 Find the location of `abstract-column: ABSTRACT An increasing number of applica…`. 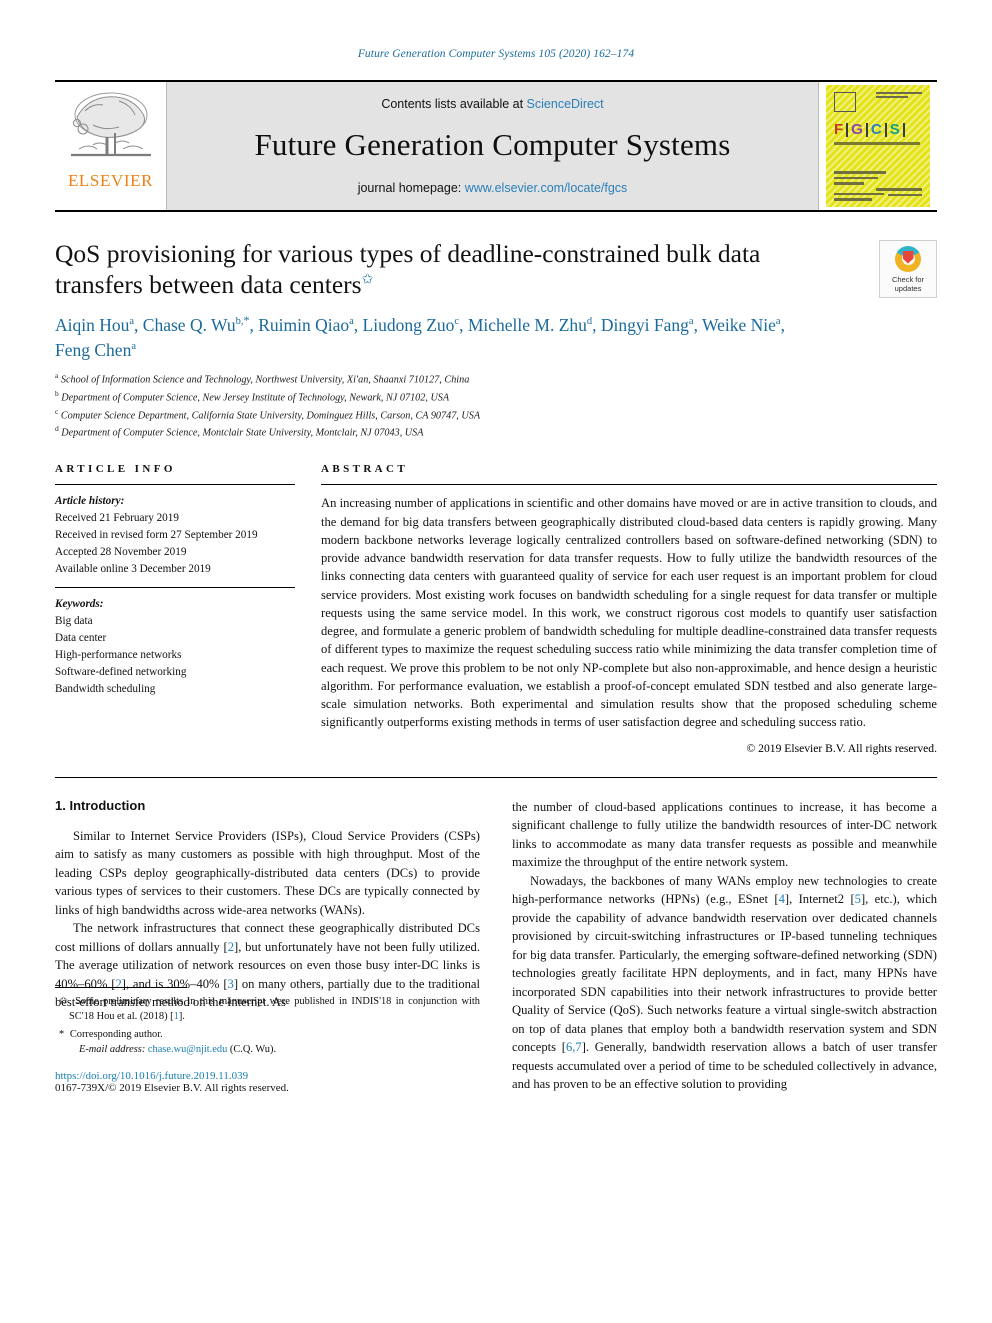

abstract-column: ABSTRACT An increasing number of applica… is located at coordinates (629, 609).